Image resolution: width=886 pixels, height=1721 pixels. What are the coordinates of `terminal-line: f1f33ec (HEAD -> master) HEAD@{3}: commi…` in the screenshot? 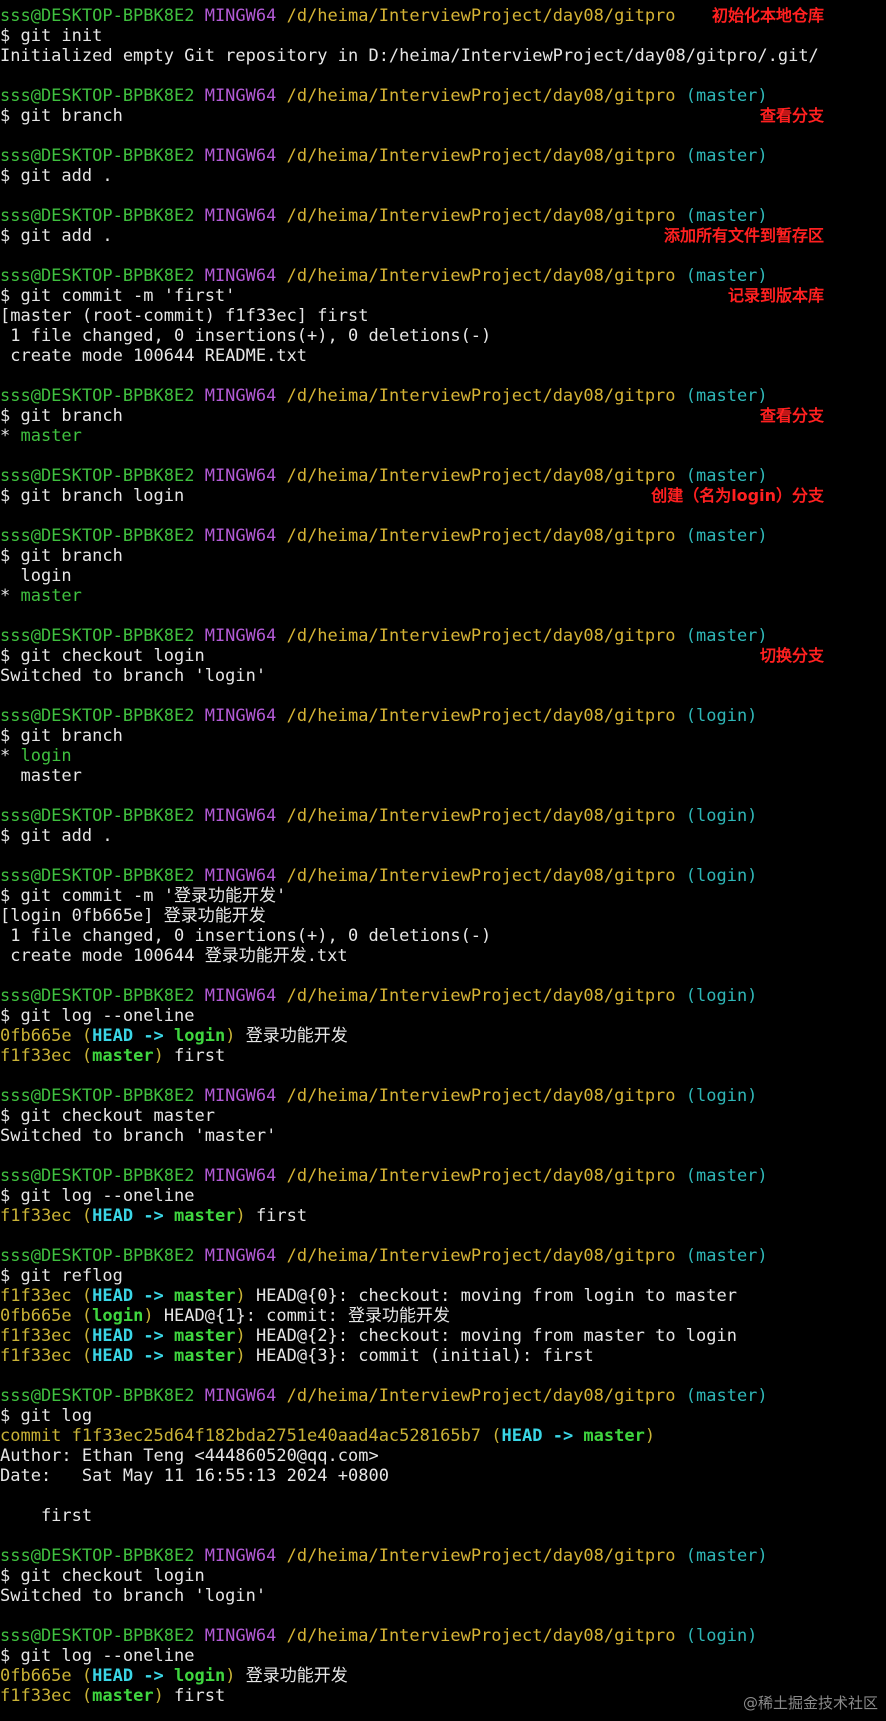 It's located at (443, 1356).